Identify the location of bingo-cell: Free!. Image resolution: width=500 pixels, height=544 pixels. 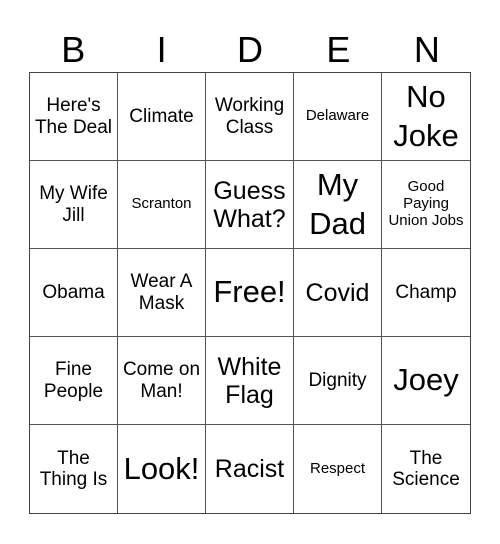
(250, 293).